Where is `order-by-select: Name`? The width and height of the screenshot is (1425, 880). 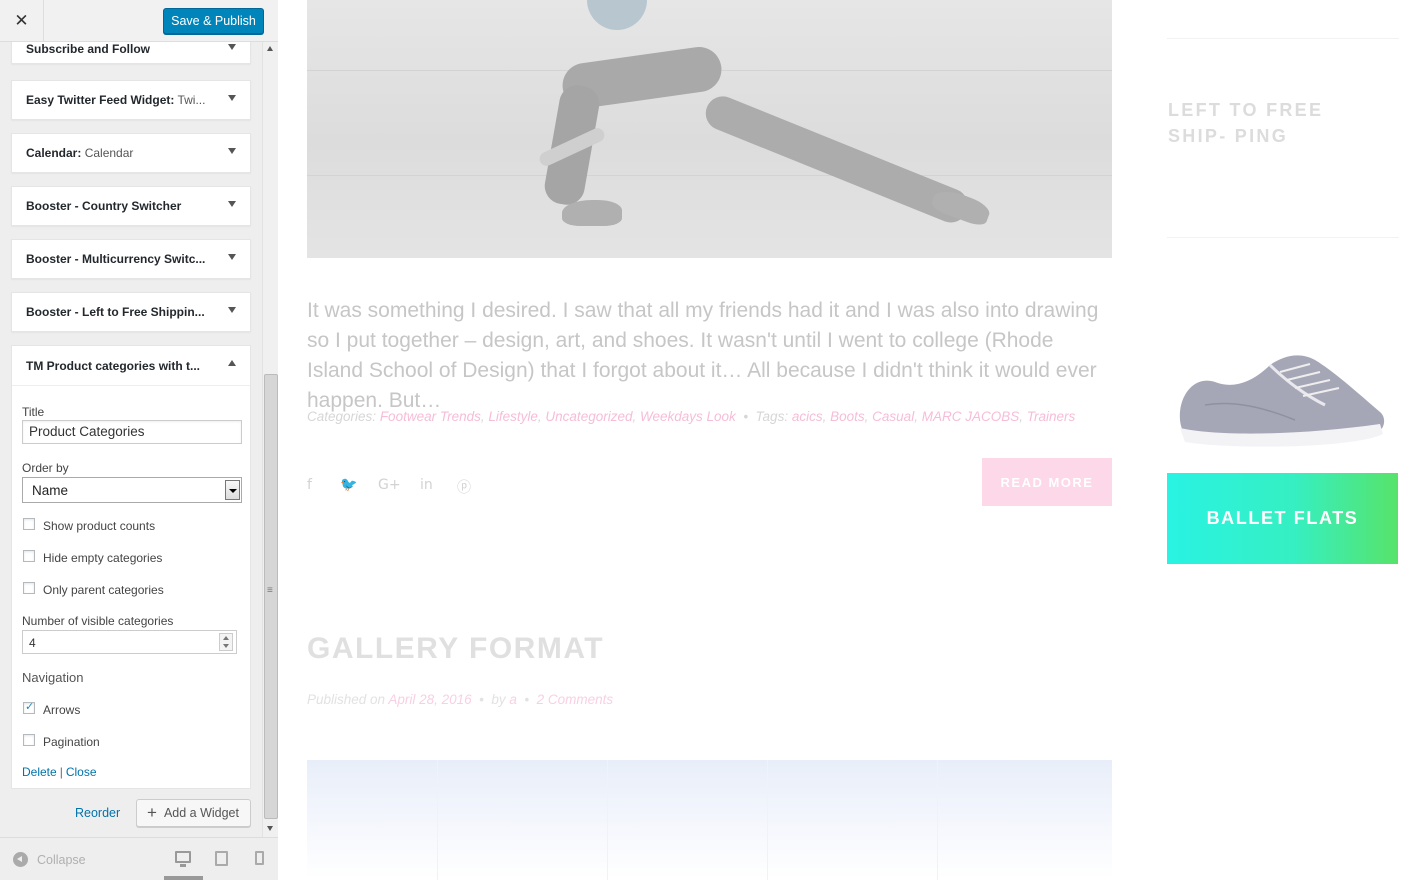 order-by-select: Name is located at coordinates (132, 490).